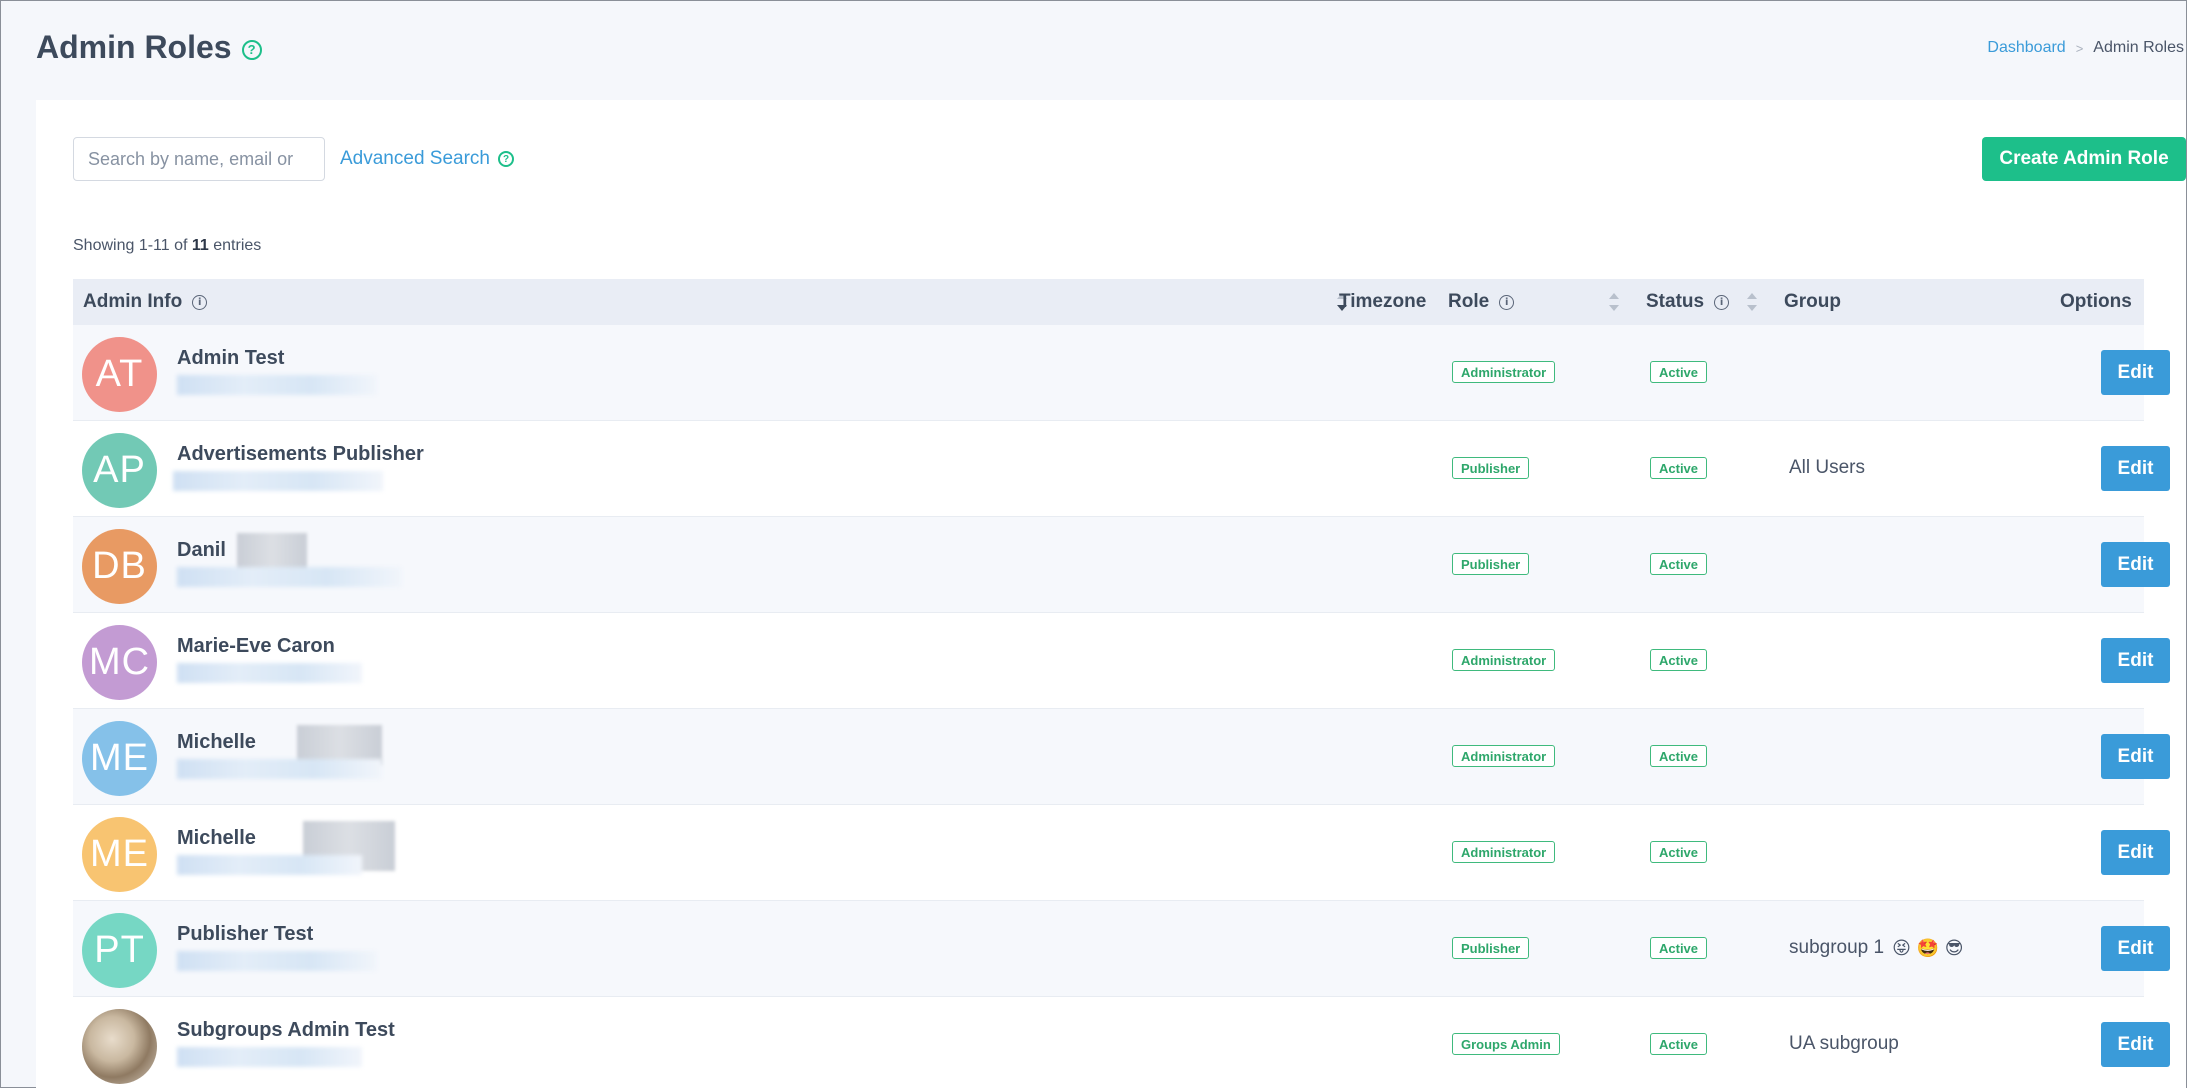  Describe the element at coordinates (119, 950) in the screenshot. I see `avatar: PT` at that location.